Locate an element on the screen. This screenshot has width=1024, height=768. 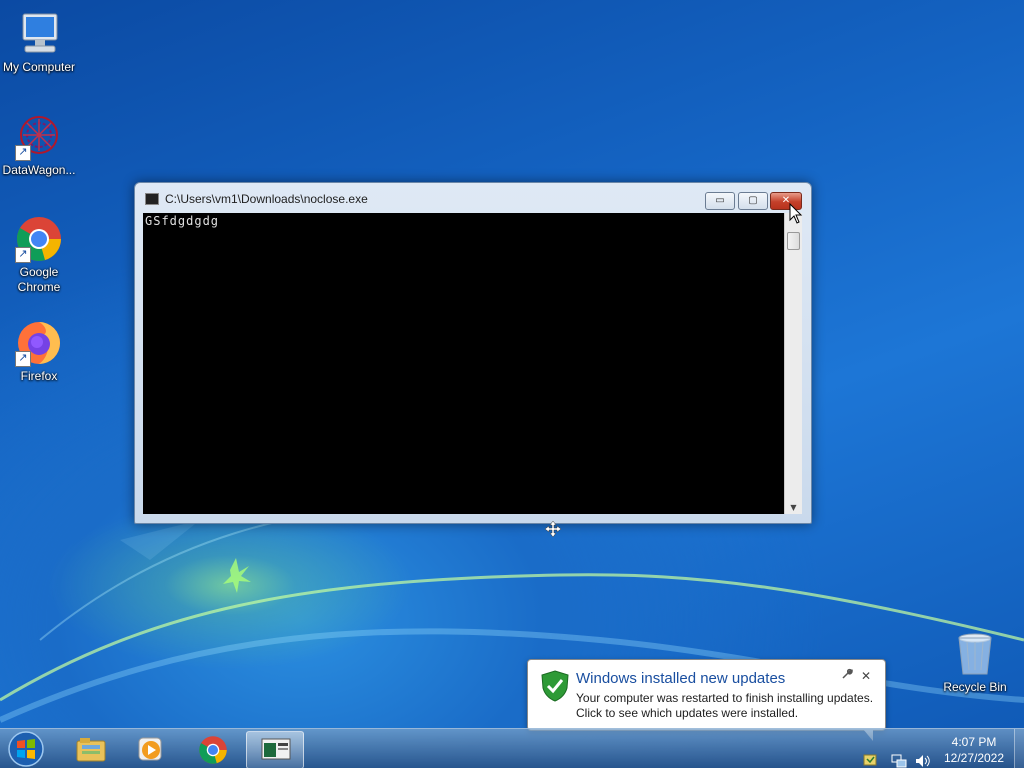
desktop-icon-label: Recycle Bin is located at coordinates (975, 687).